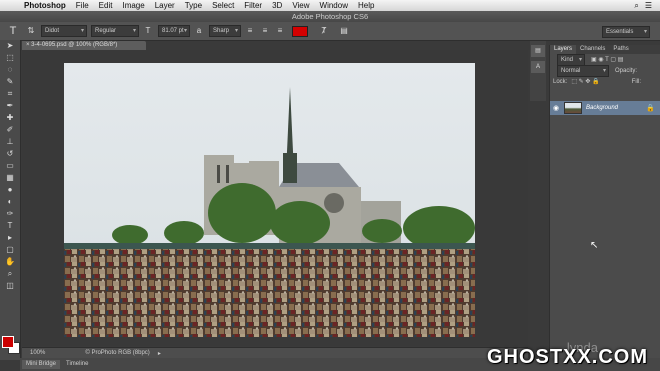 The width and height of the screenshot is (660, 371). What do you see at coordinates (115, 31) in the screenshot?
I see `font-style-select: Regular` at bounding box center [115, 31].